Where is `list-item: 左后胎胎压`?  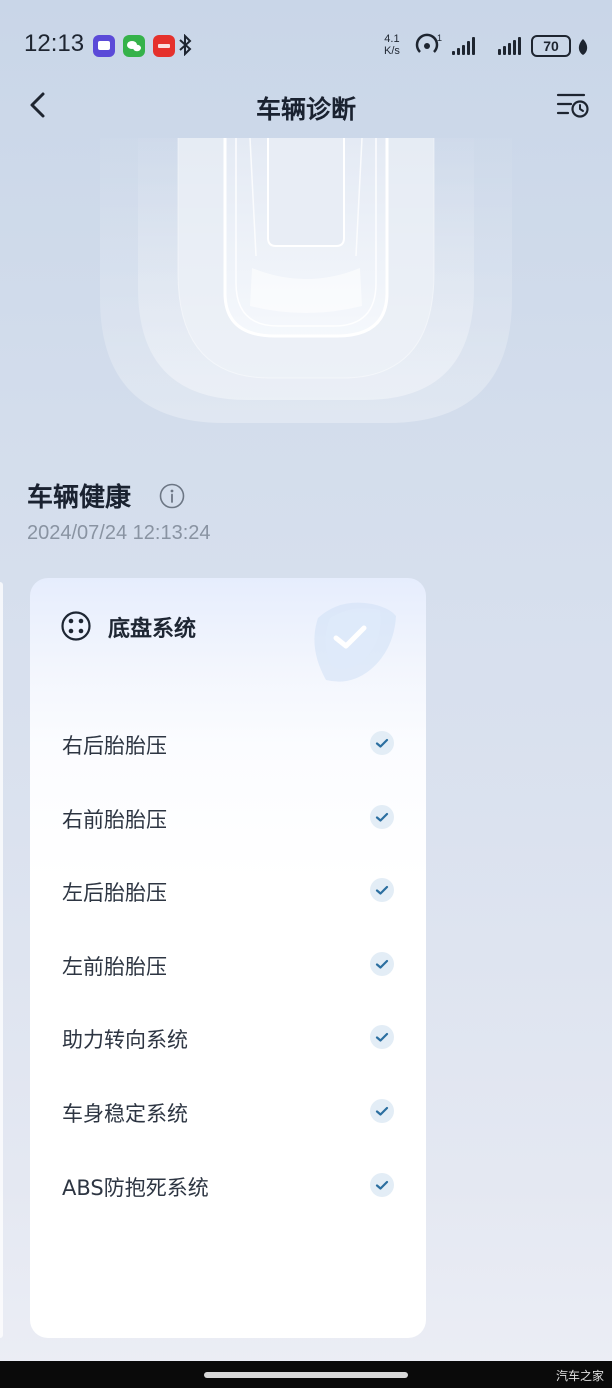
list-item: 左后胎胎压 is located at coordinates (228, 892).